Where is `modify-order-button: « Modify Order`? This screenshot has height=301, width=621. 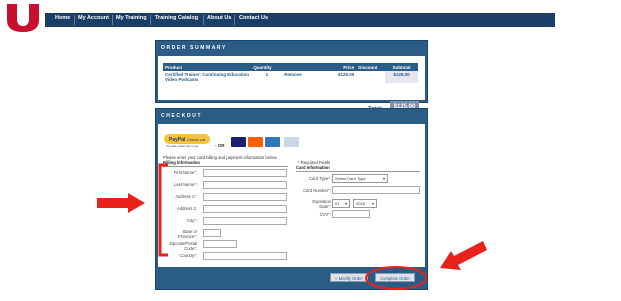 modify-order-button: « Modify Order is located at coordinates (349, 277).